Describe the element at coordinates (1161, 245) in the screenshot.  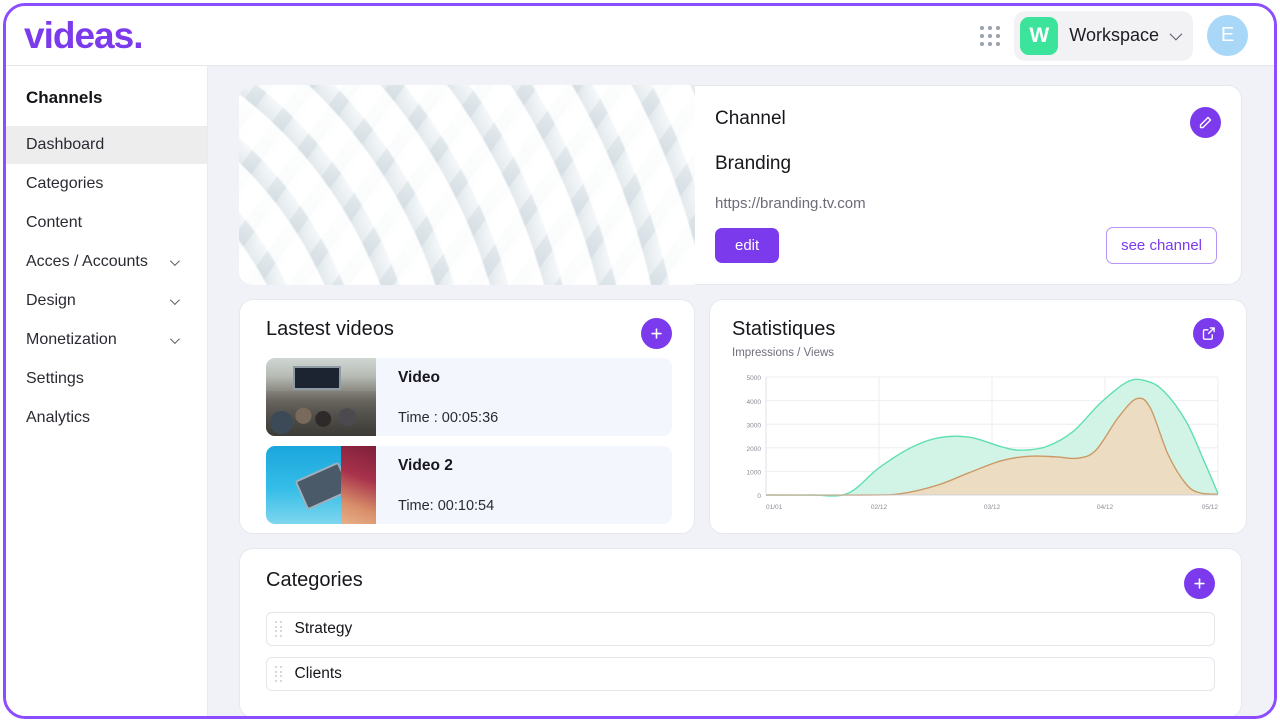
I see `see-channel-button: see channel` at that location.